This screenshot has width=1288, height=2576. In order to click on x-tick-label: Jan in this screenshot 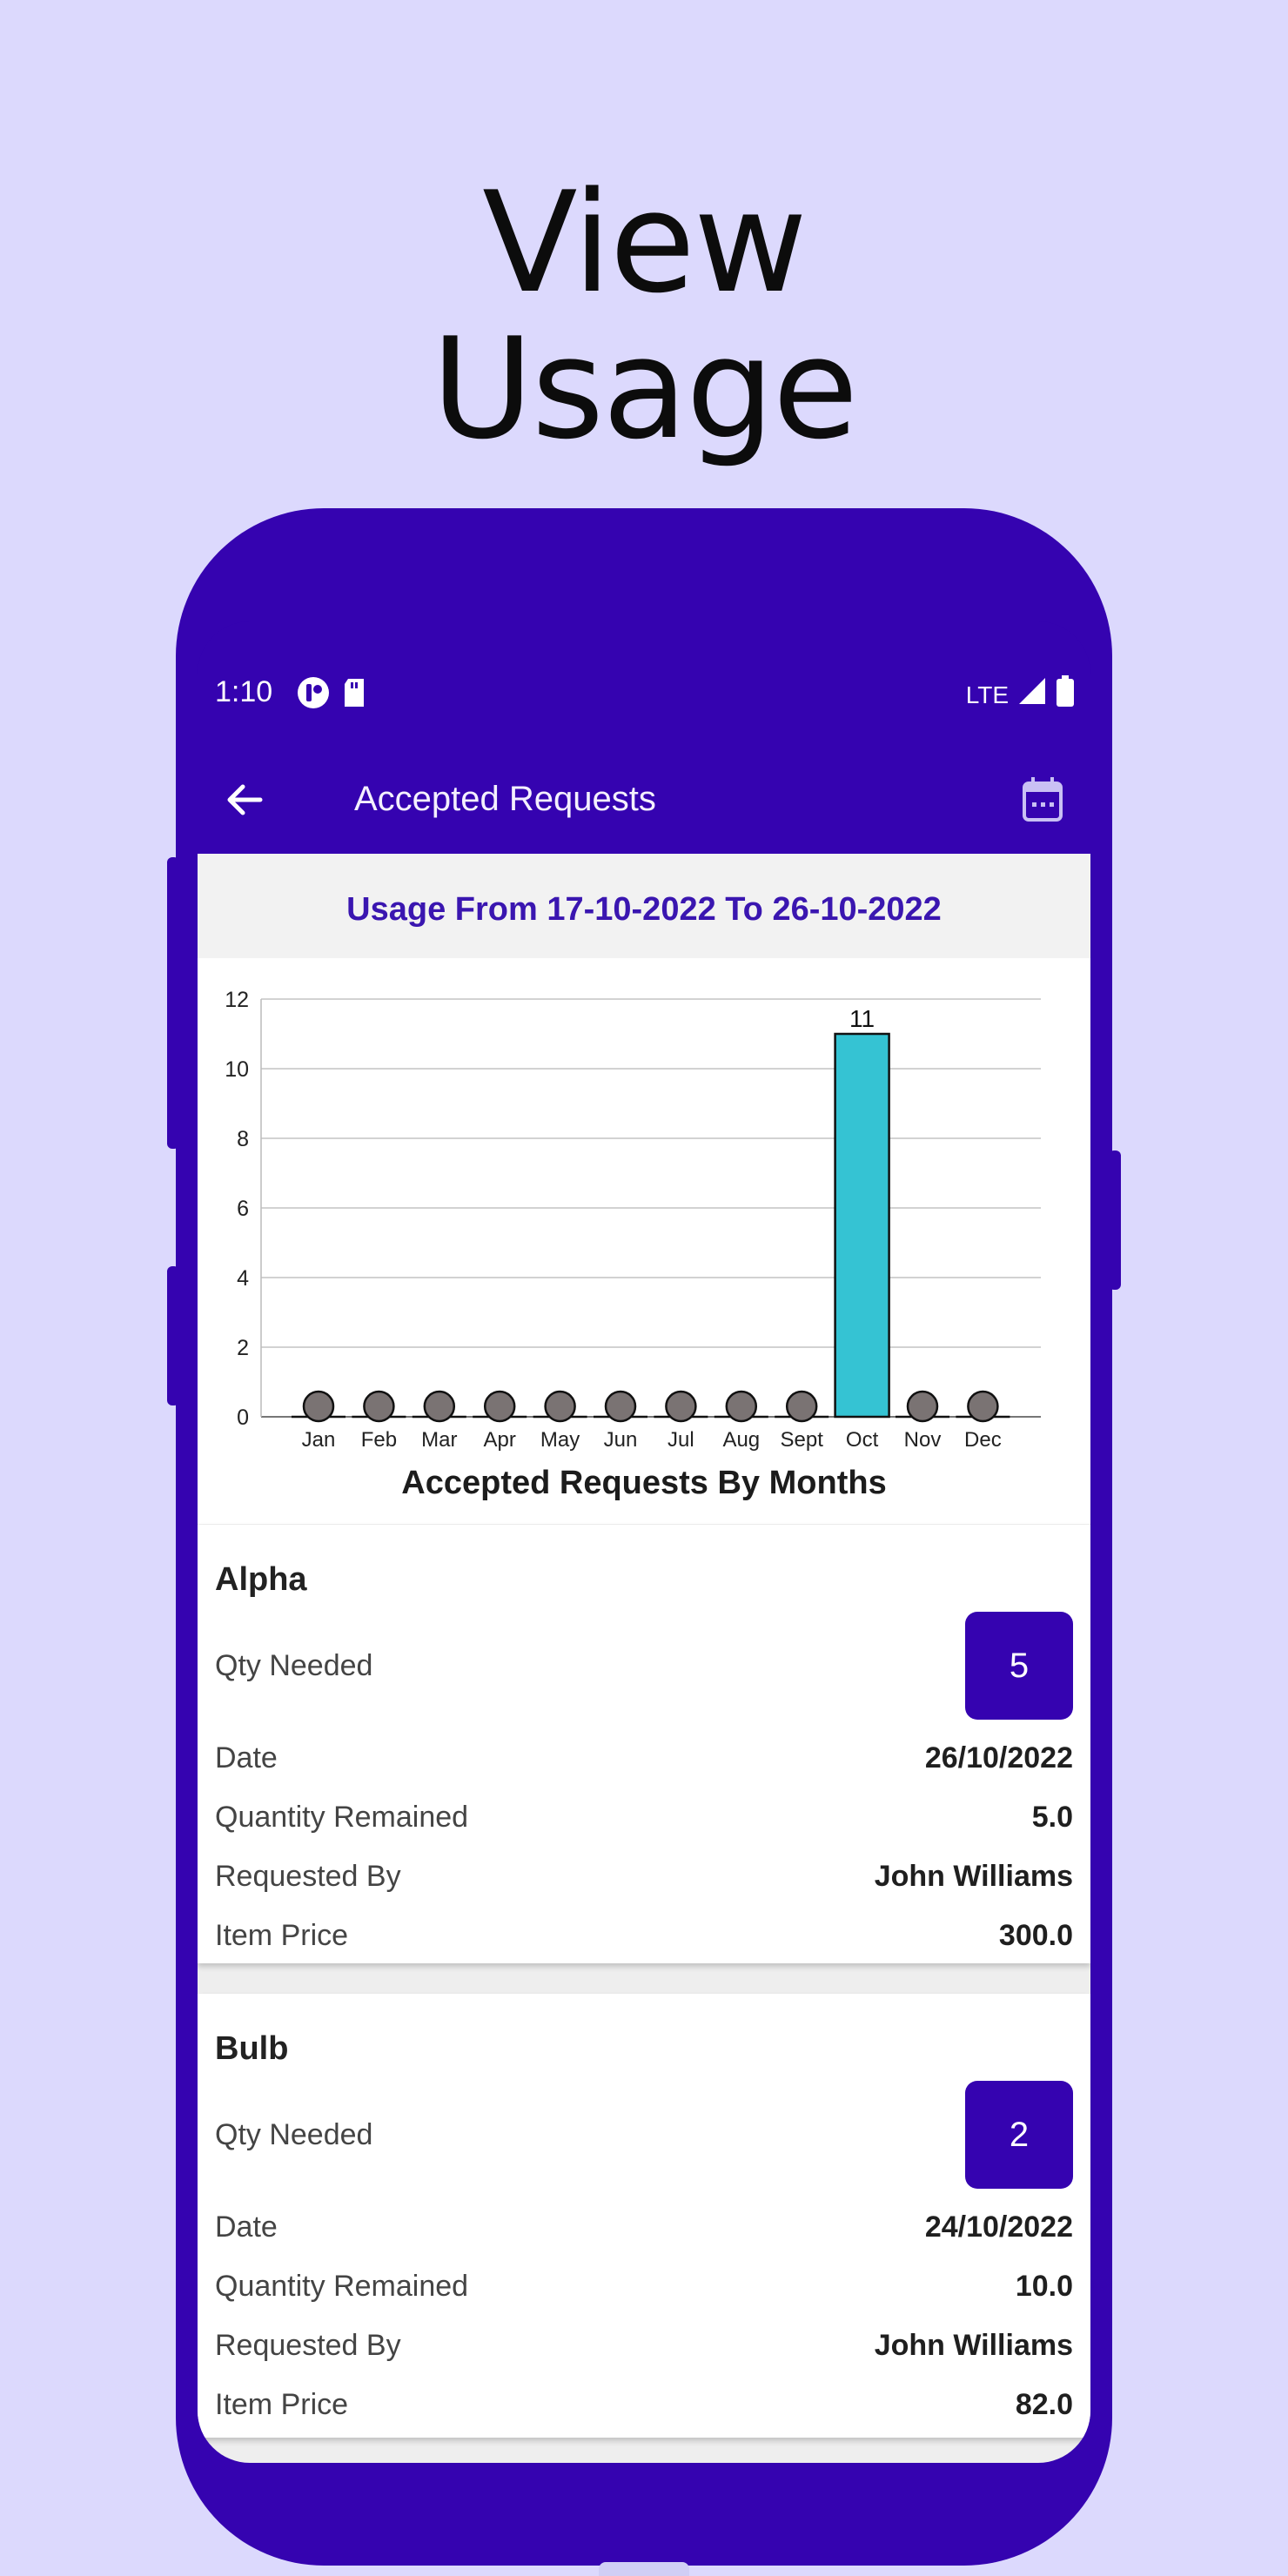, I will do `click(319, 1440)`.